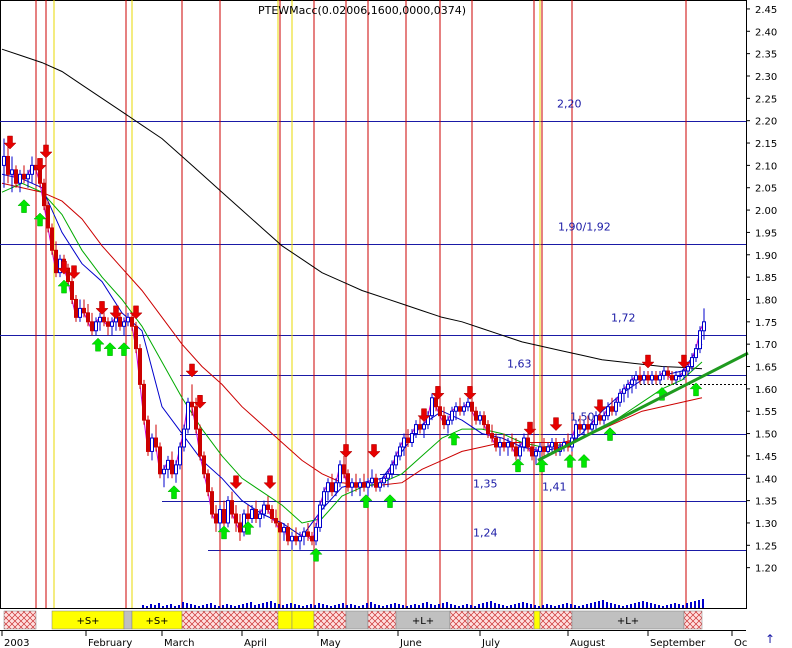  What do you see at coordinates (255, 643) in the screenshot?
I see `x-tick-label-3: April` at bounding box center [255, 643].